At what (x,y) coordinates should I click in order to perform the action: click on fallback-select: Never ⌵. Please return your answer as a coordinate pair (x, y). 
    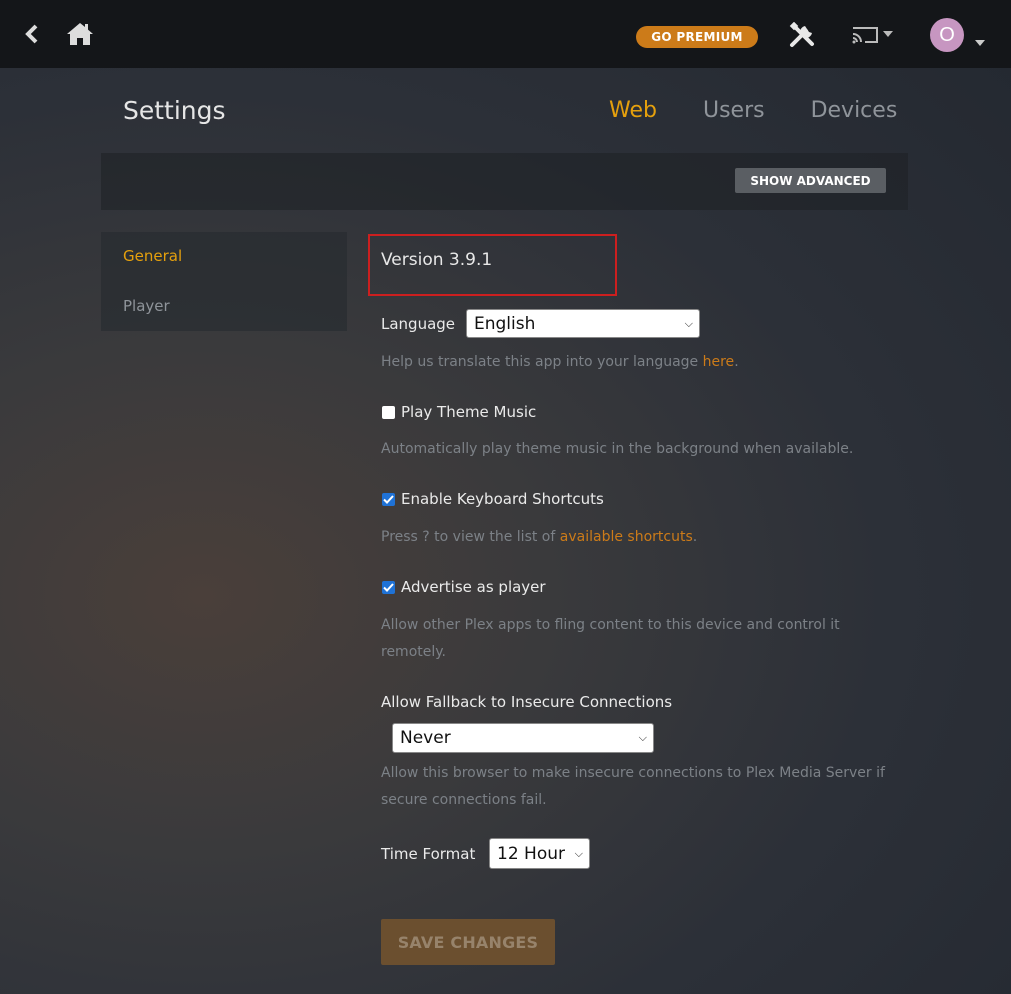
    Looking at the image, I should click on (523, 738).